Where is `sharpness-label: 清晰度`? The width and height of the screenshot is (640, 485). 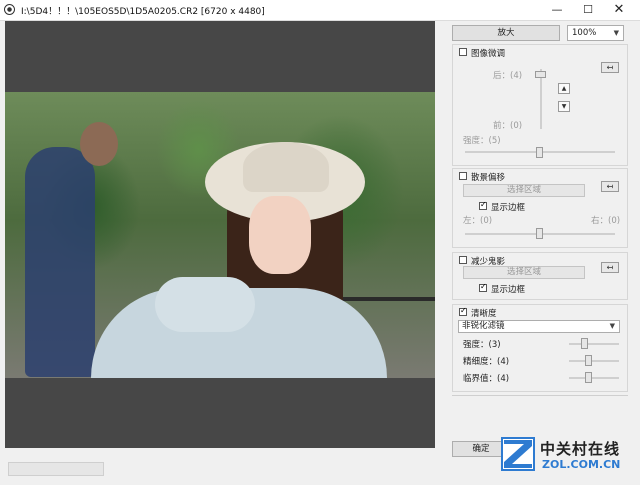 sharpness-label: 清晰度 is located at coordinates (484, 314).